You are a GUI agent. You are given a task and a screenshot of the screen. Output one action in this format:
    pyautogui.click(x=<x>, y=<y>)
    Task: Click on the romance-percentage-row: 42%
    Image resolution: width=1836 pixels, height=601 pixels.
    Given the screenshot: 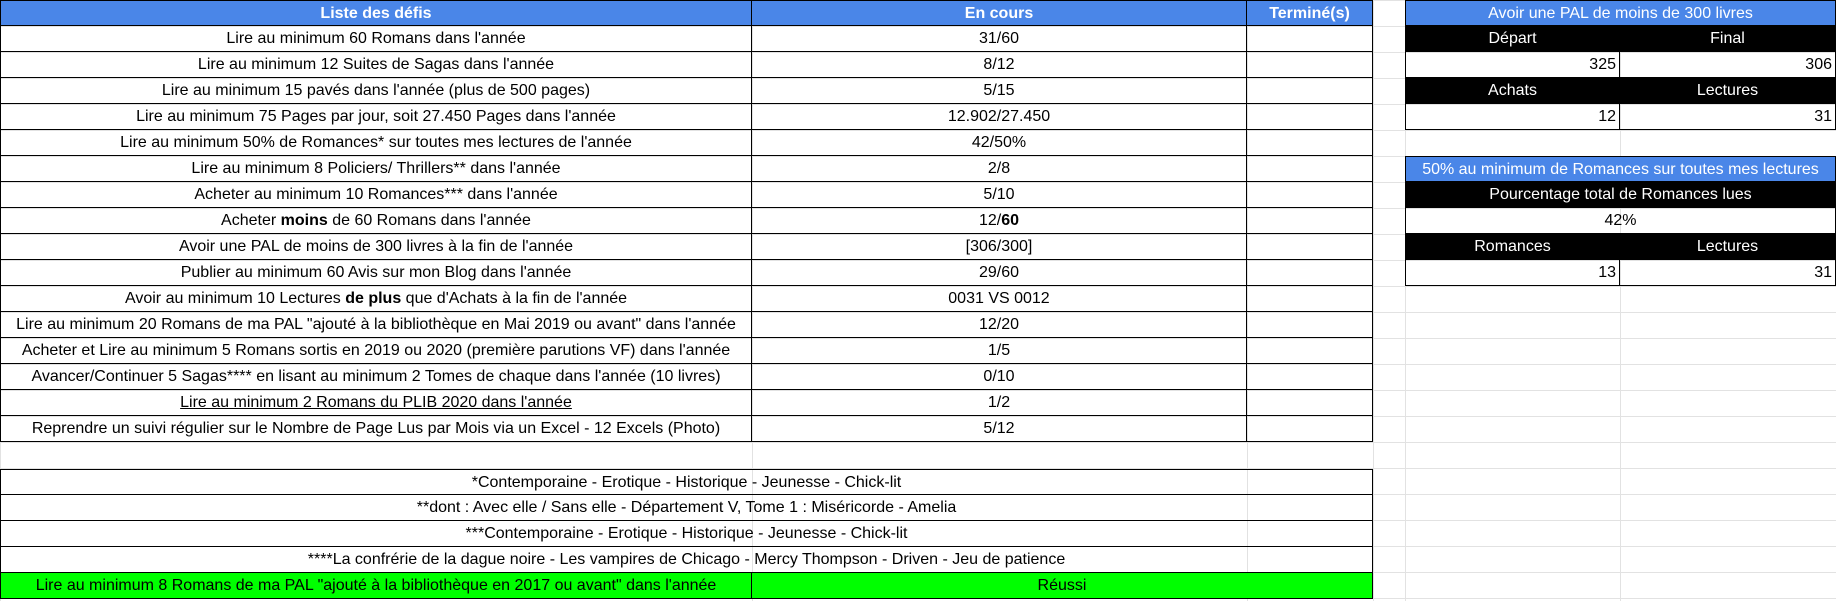 What is the action you would take?
    pyautogui.click(x=1620, y=221)
    